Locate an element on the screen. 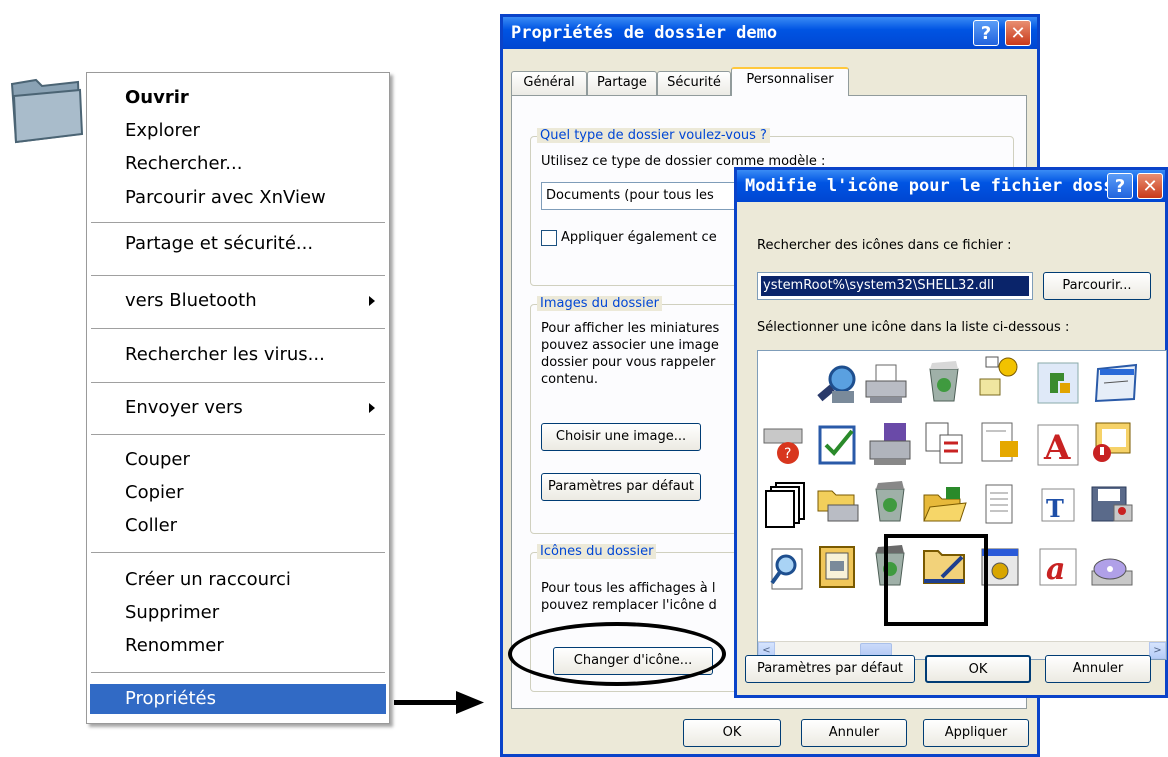  apply-subfolders-label: Appliquer également ce is located at coordinates (639, 237).